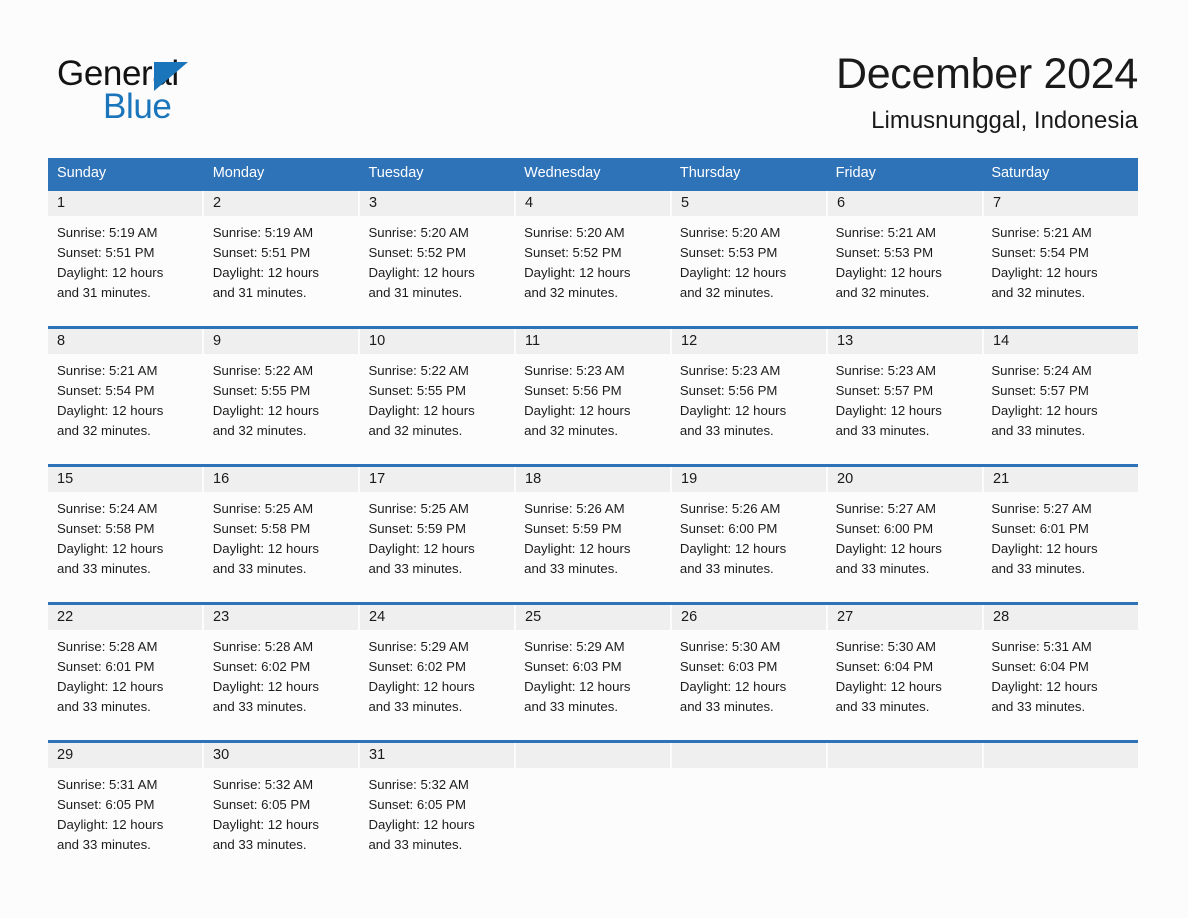 The image size is (1188, 918). What do you see at coordinates (906, 203) in the screenshot?
I see `day-number: 6` at bounding box center [906, 203].